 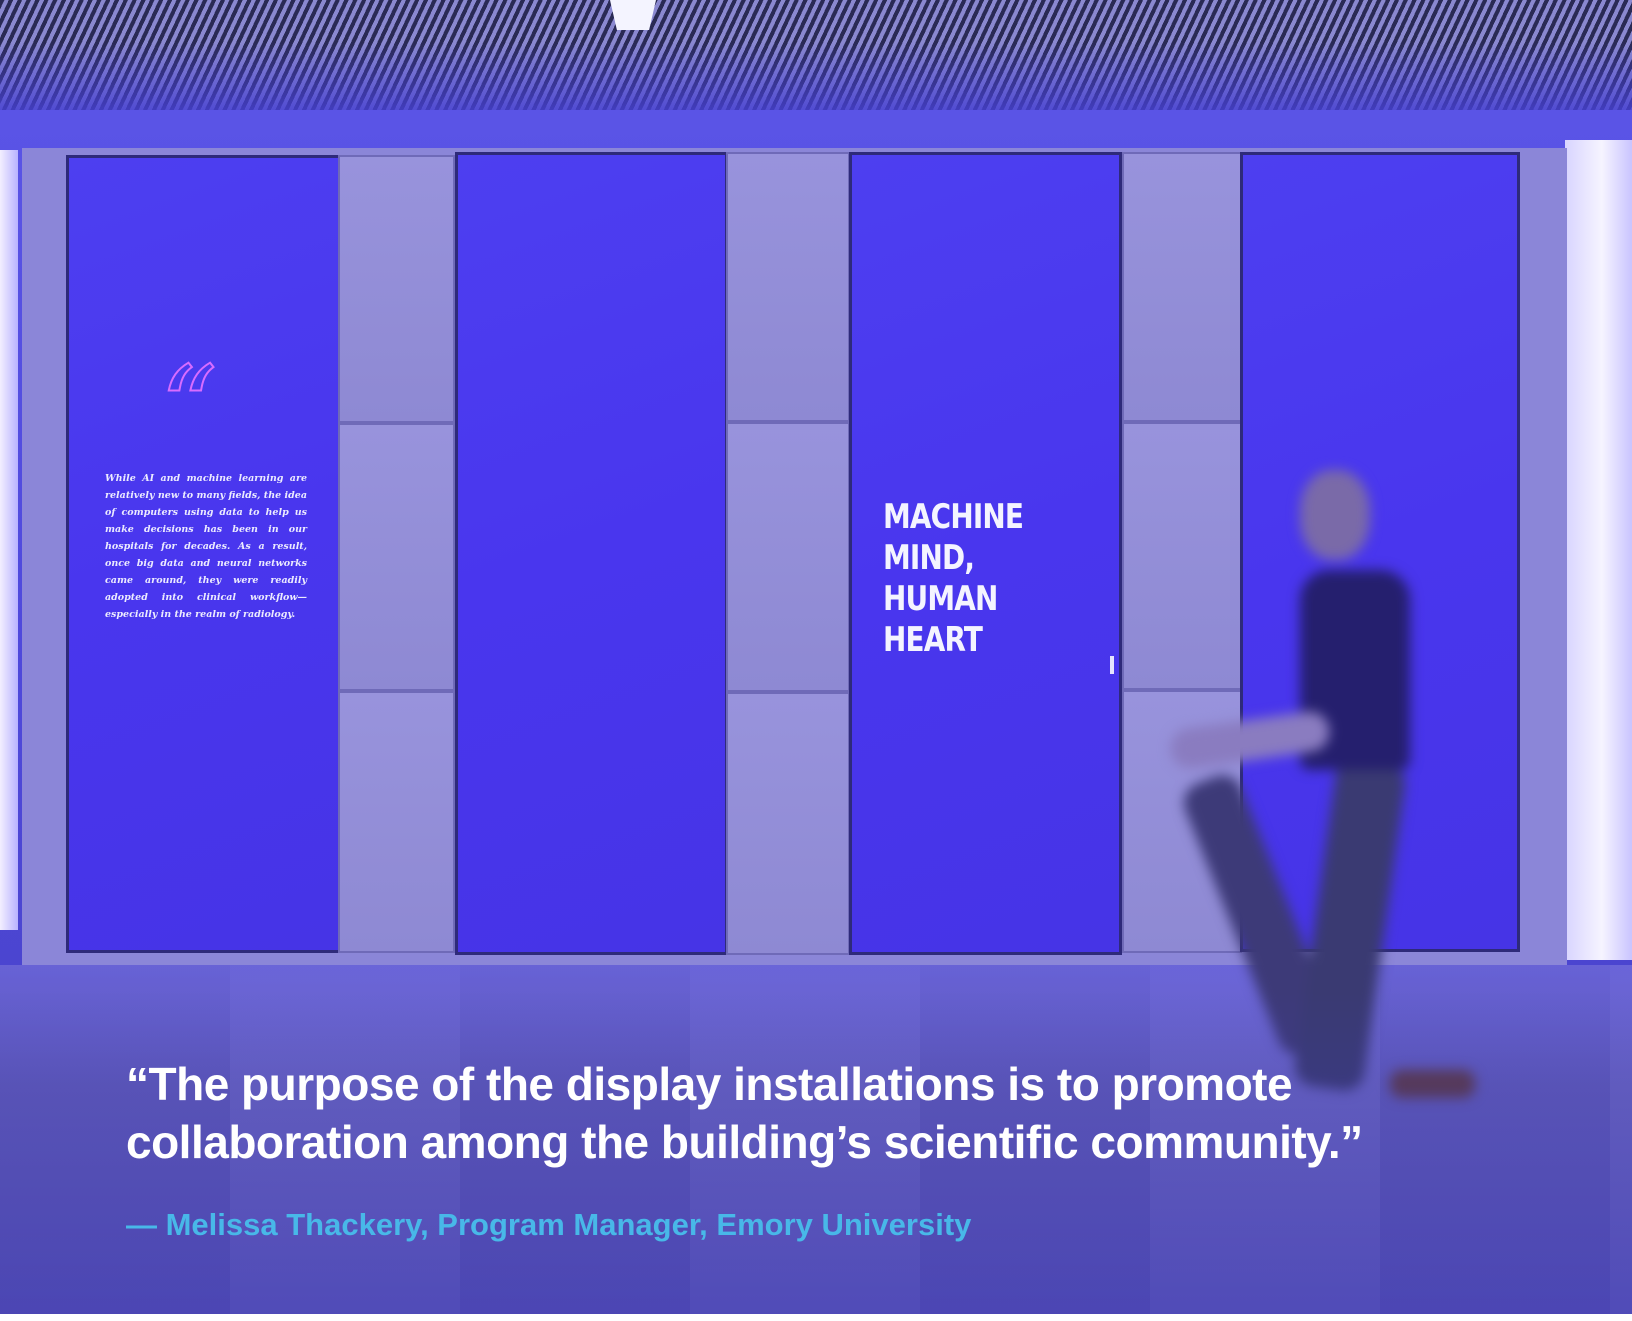 I want to click on grey-panel-1-bottom, so click(x=396, y=822).